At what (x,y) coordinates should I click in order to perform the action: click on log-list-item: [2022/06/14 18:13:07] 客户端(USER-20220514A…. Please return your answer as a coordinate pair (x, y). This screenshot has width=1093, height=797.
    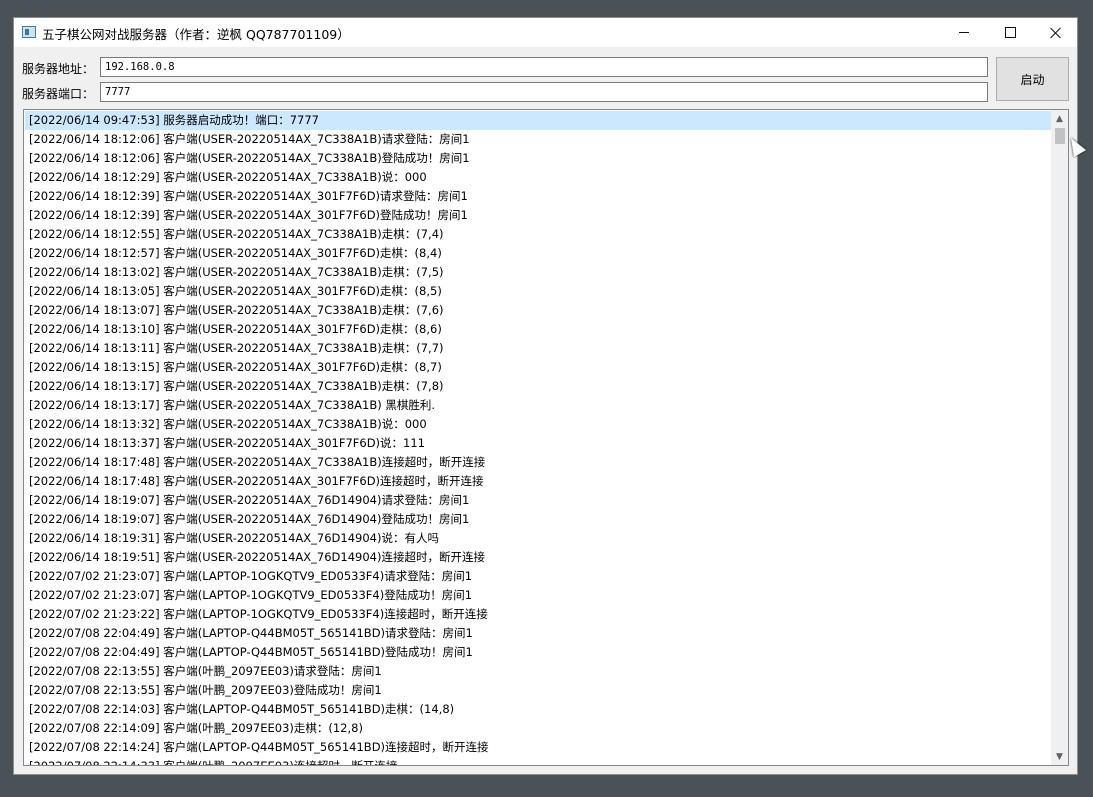
    Looking at the image, I should click on (538, 310).